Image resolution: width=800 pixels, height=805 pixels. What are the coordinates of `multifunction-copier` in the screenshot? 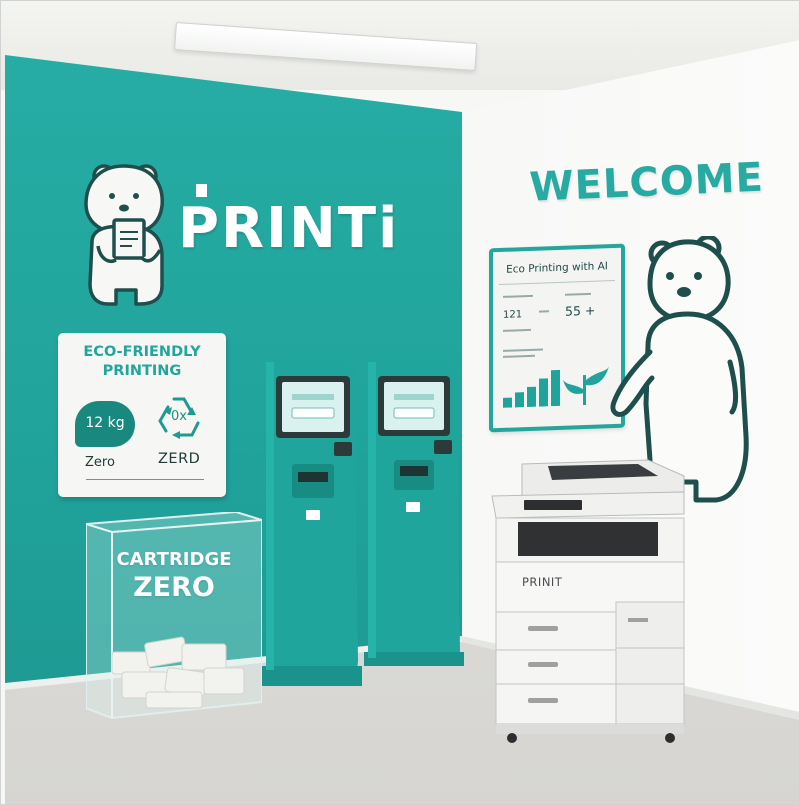 It's located at (590, 601).